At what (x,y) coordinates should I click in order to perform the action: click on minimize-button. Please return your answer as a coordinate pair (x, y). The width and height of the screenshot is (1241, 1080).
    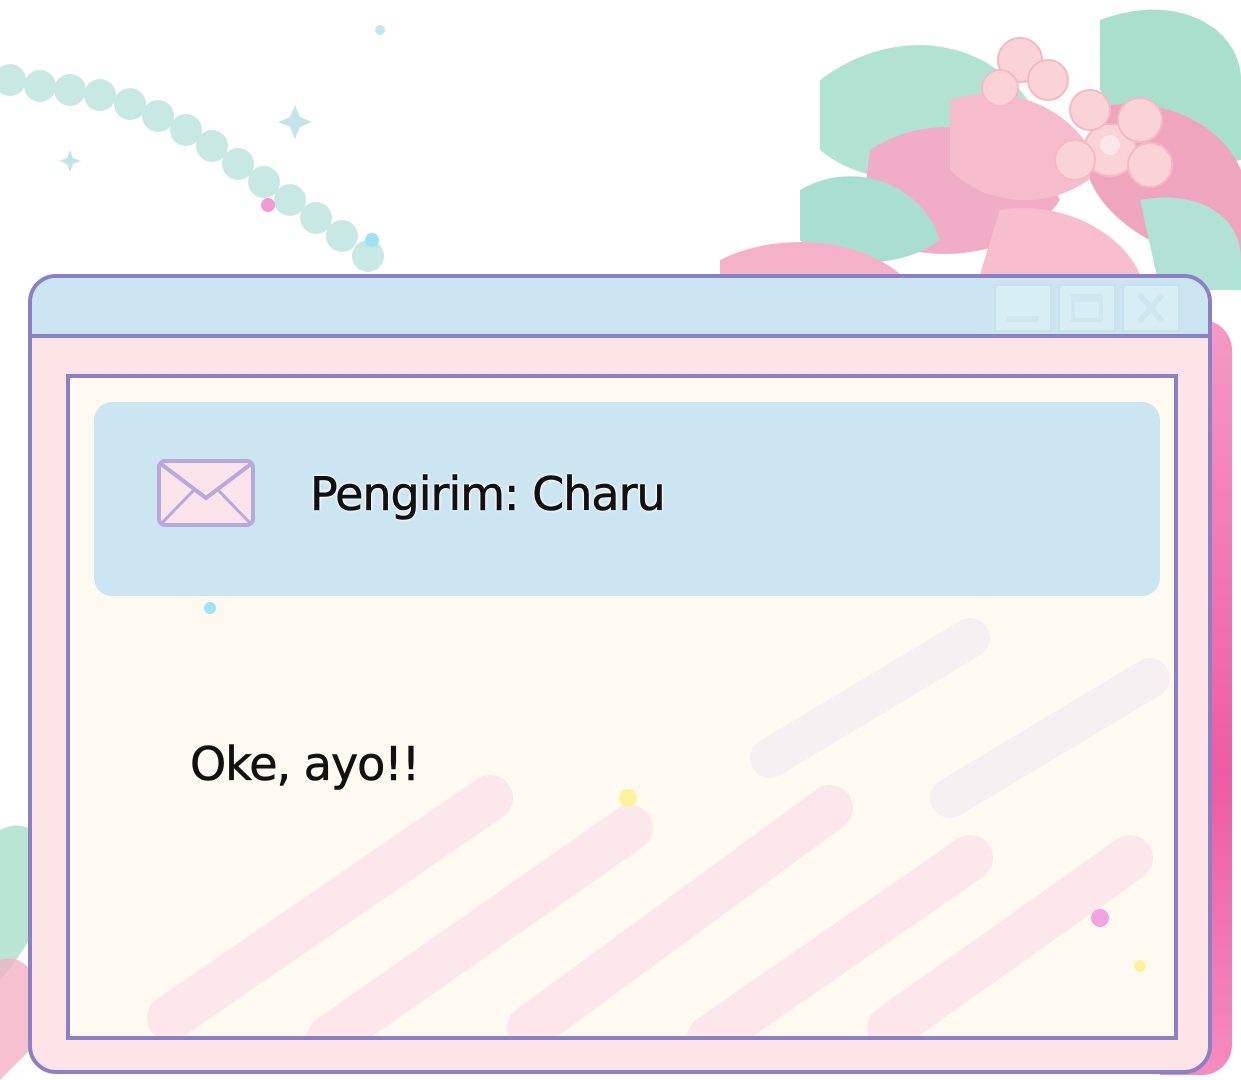
    Looking at the image, I should click on (1023, 308).